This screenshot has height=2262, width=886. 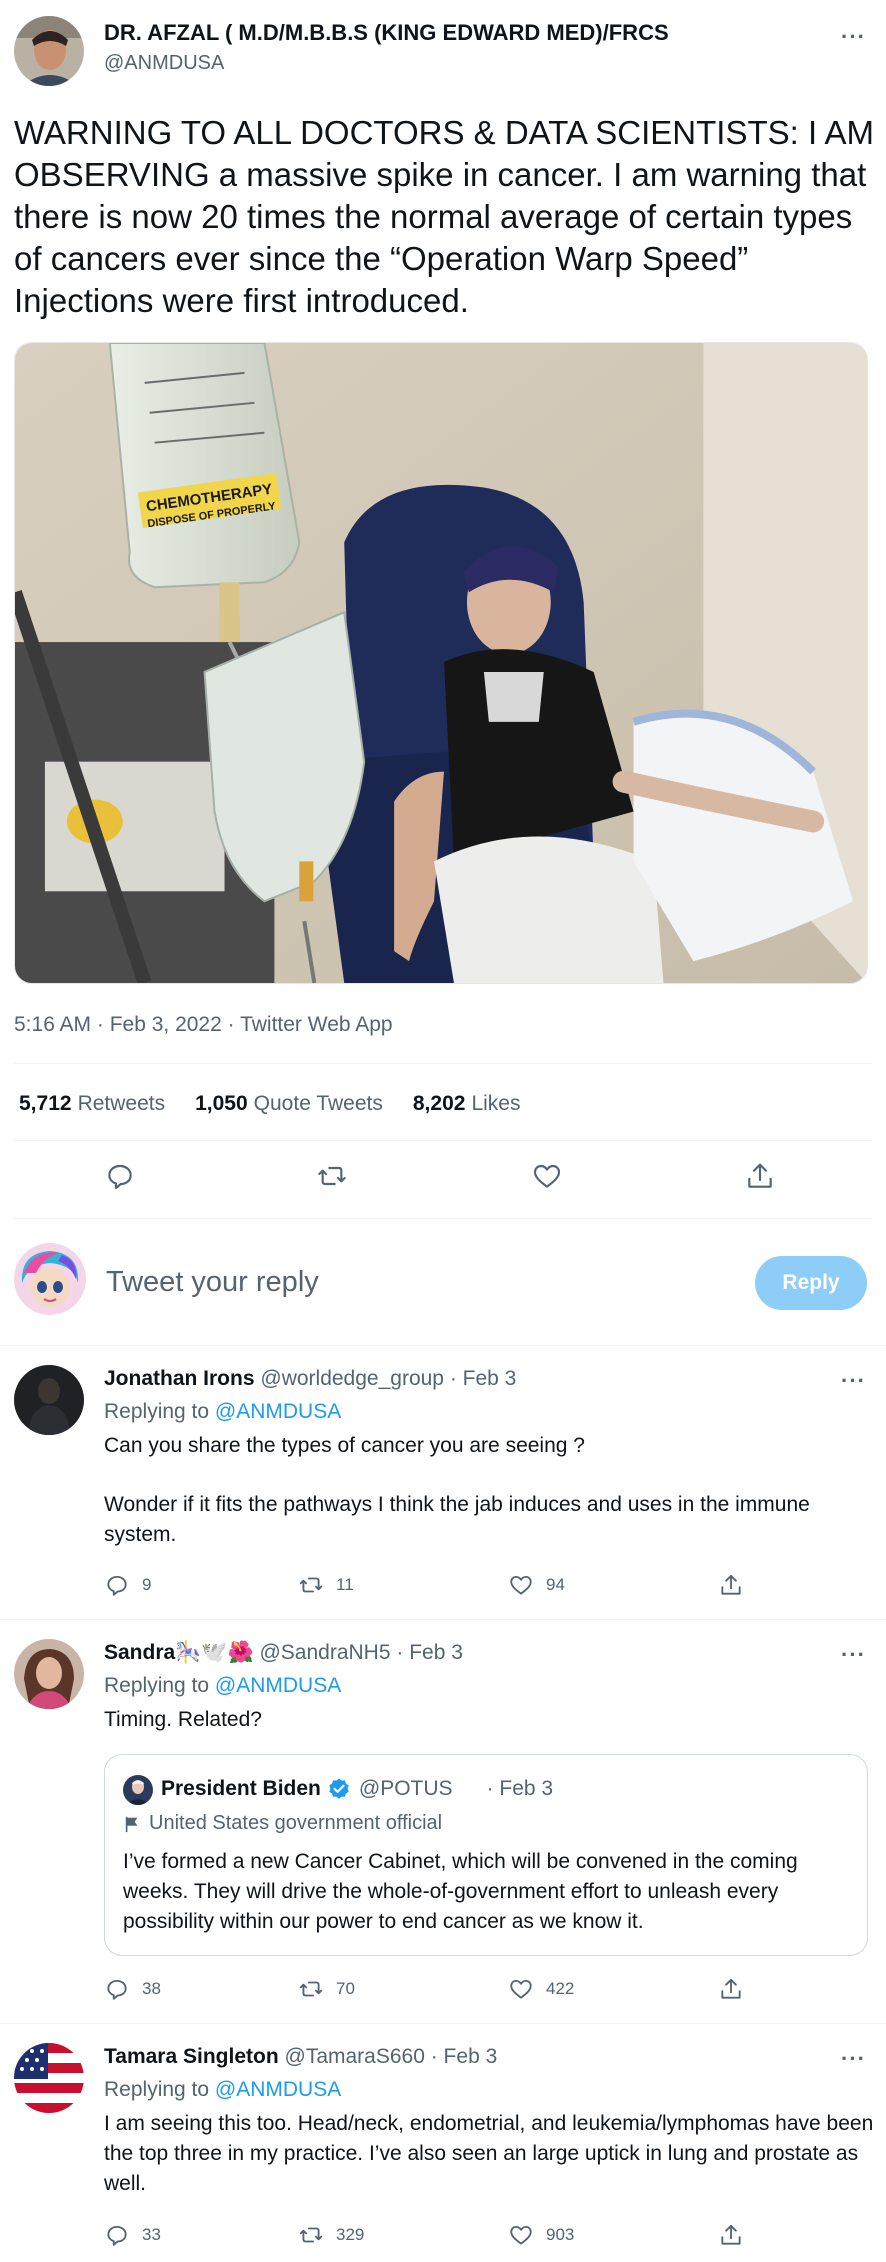 What do you see at coordinates (405, 1788) in the screenshot?
I see `quoted-author-handle: @POTUS` at bounding box center [405, 1788].